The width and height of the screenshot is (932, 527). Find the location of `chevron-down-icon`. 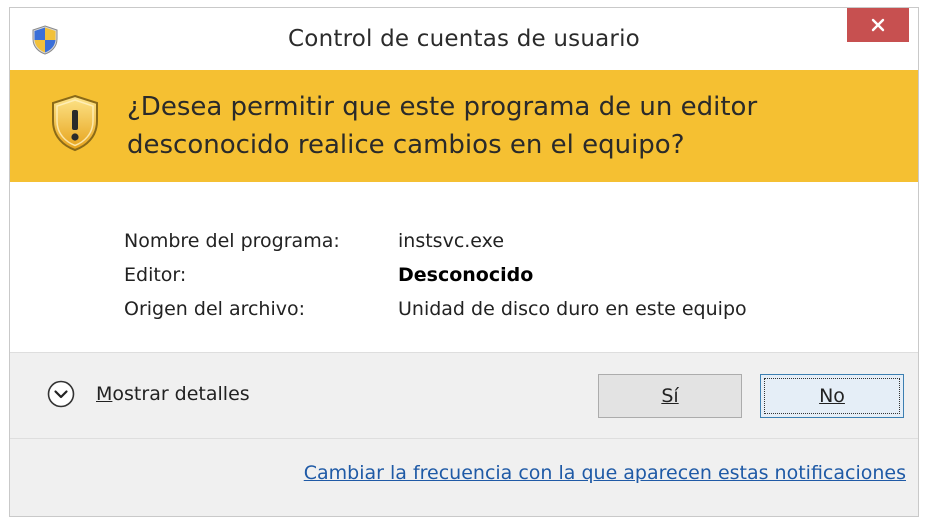

chevron-down-icon is located at coordinates (61, 394).